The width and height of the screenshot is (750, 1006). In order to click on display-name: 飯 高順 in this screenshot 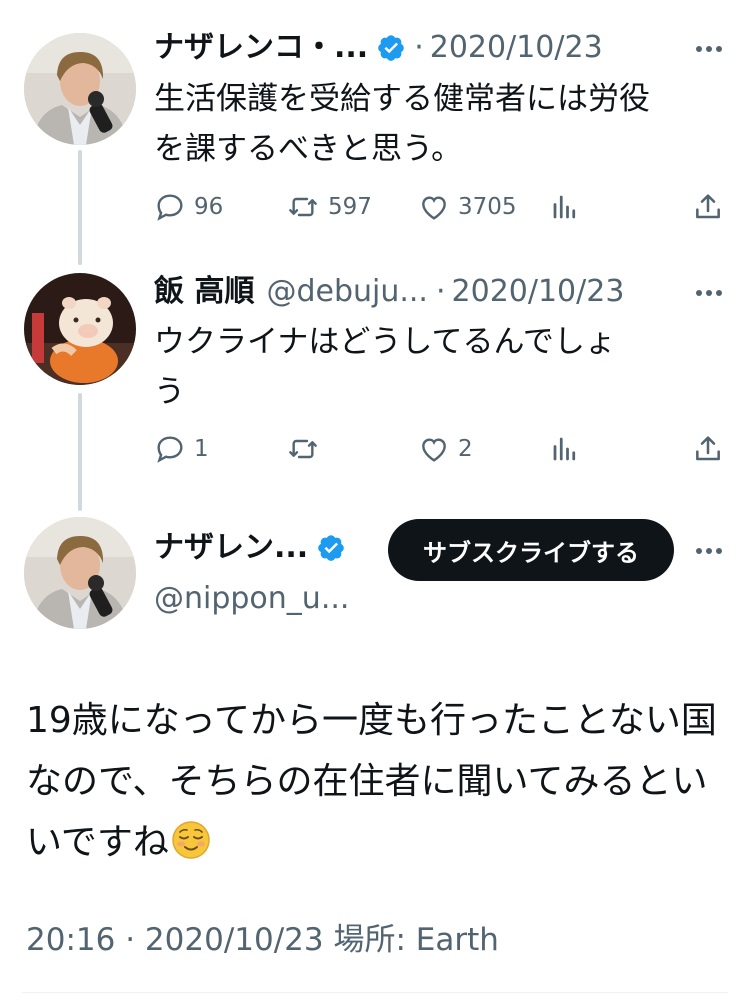, I will do `click(204, 292)`.